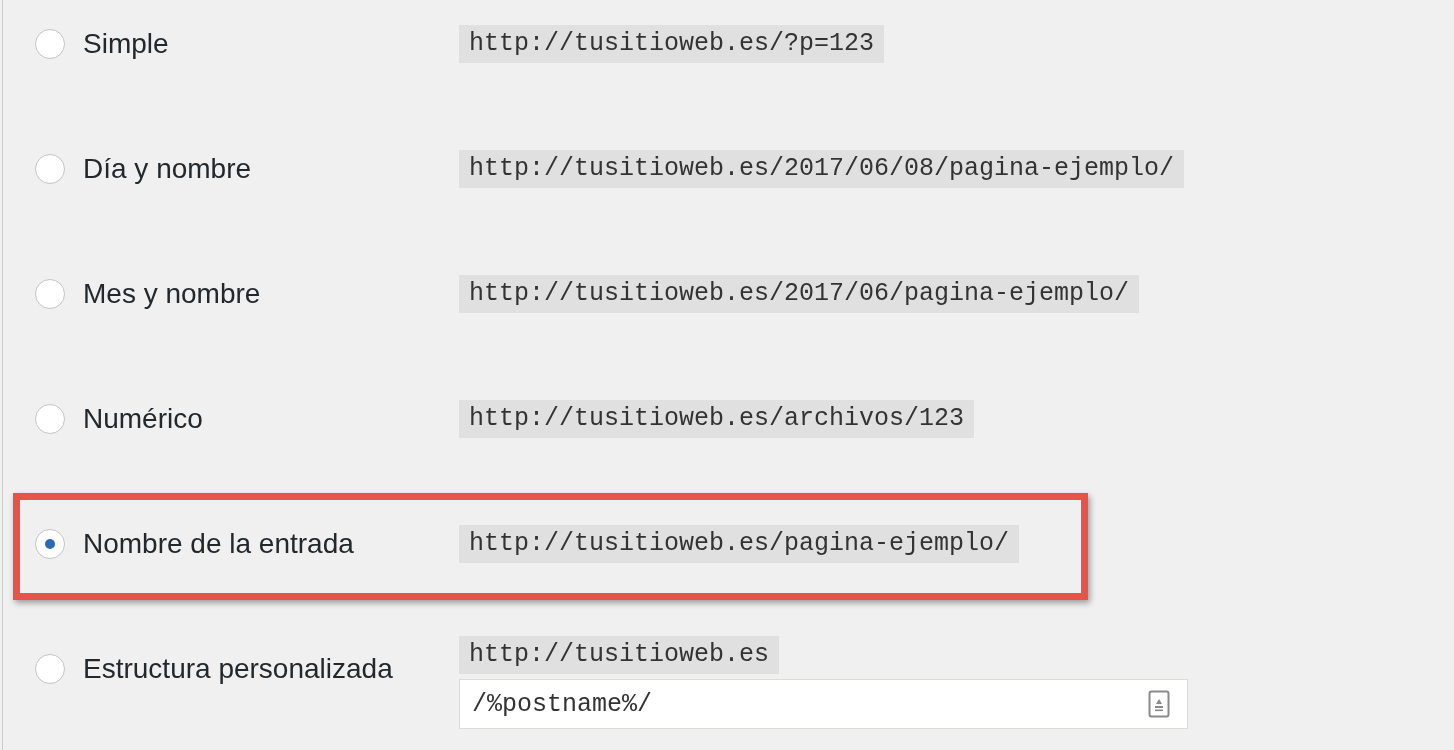 The height and width of the screenshot is (750, 1454). What do you see at coordinates (238, 669) in the screenshot?
I see `option-label: Estructura personalizada` at bounding box center [238, 669].